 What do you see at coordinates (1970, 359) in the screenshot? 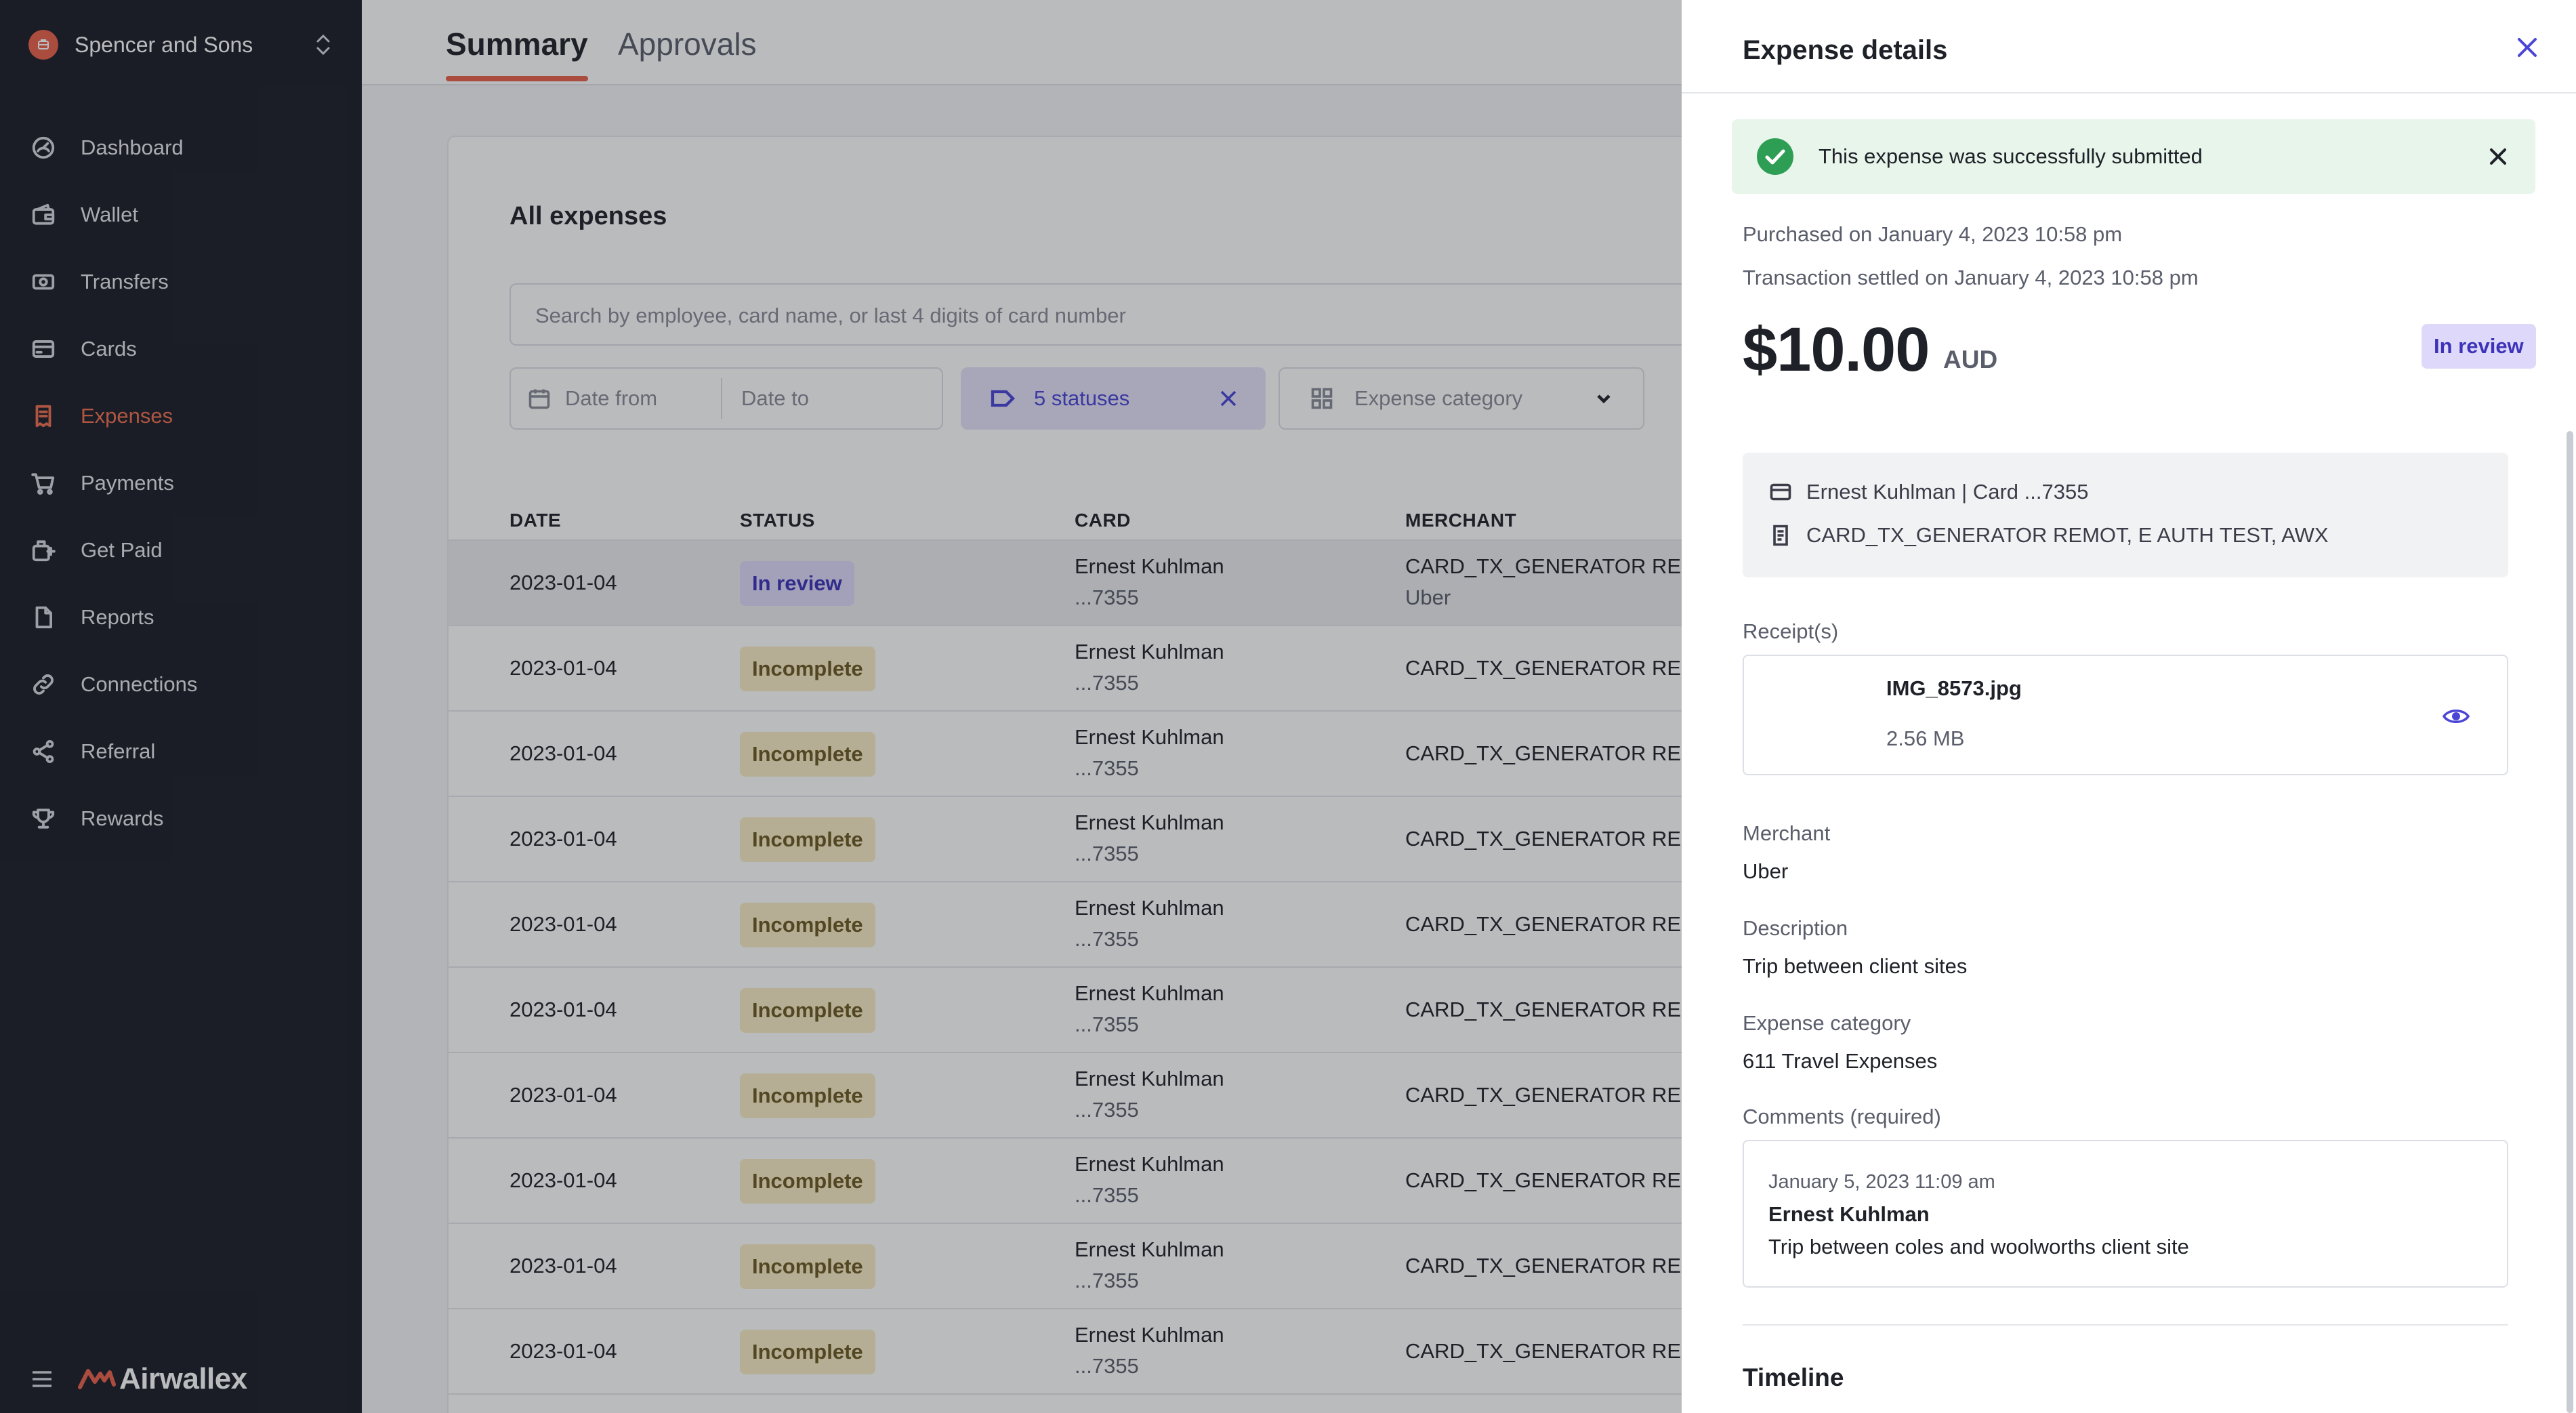
I see `expense-currency: AUD` at bounding box center [1970, 359].